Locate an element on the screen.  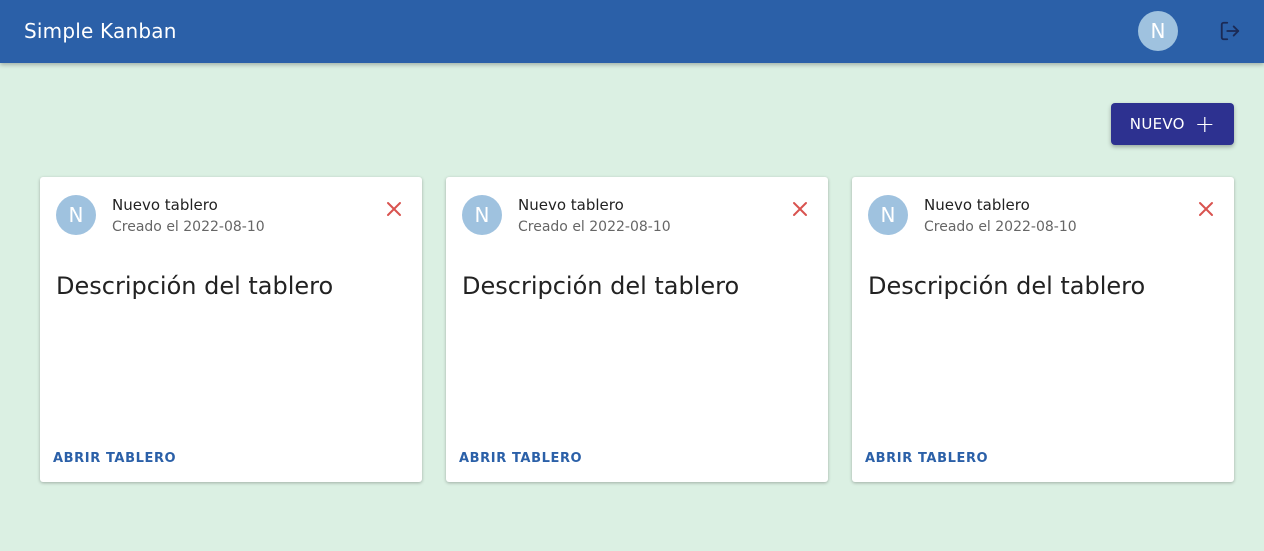
app-title: Simple Kanban is located at coordinates (100, 31).